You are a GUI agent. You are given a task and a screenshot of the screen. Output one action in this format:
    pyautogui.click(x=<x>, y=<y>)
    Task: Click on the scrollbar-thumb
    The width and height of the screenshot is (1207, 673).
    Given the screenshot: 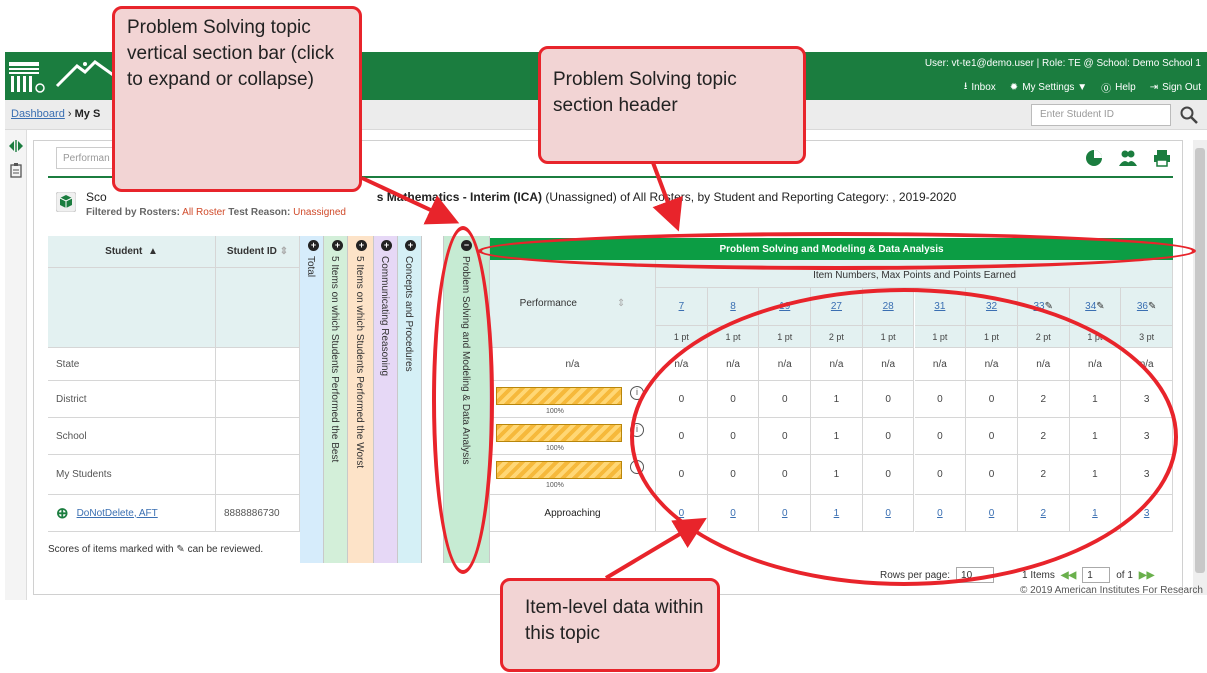 What is the action you would take?
    pyautogui.click(x=1200, y=360)
    